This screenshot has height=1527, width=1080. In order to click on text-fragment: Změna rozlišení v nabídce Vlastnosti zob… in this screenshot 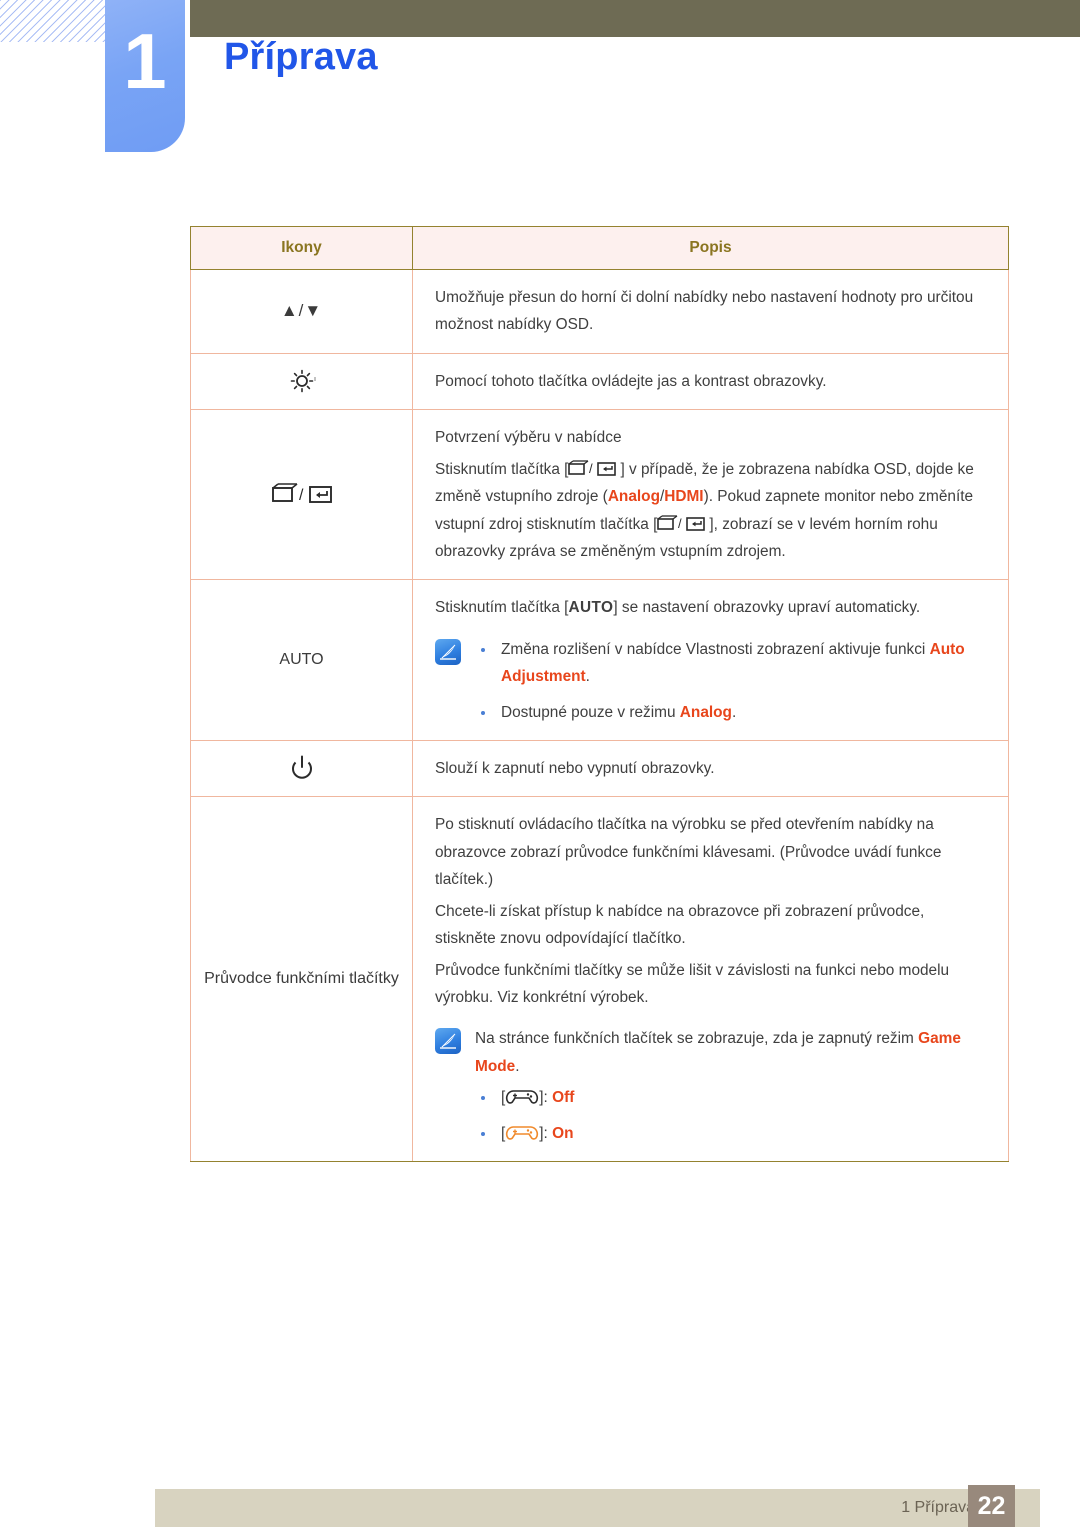, I will do `click(715, 649)`.